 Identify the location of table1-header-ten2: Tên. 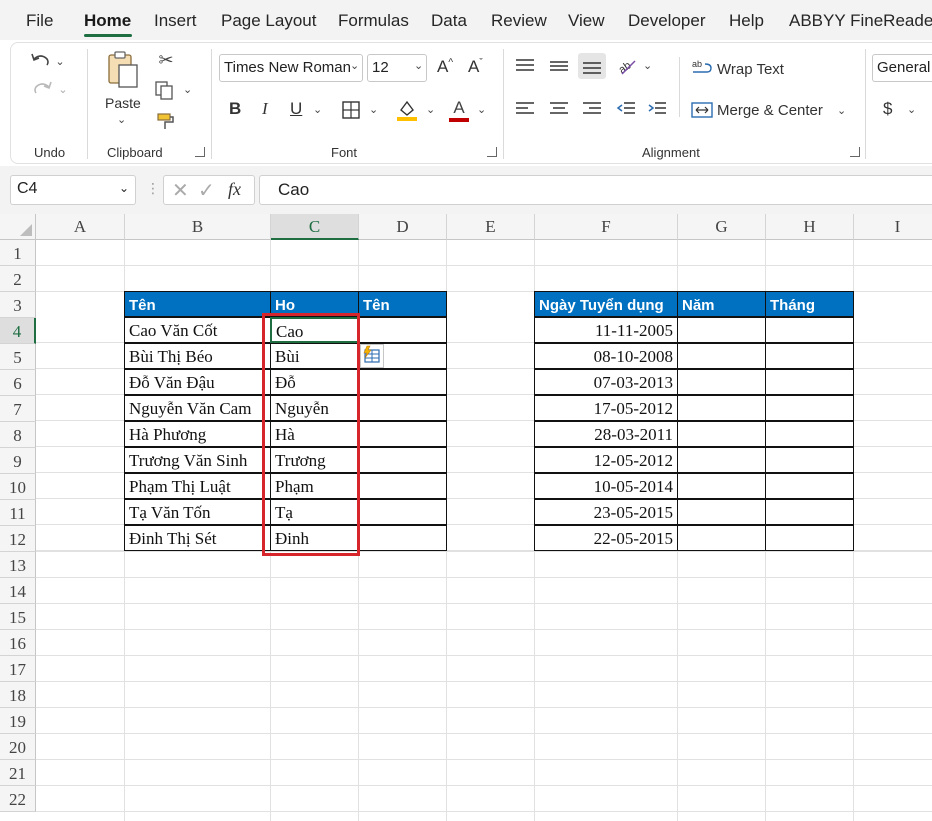
(402, 304).